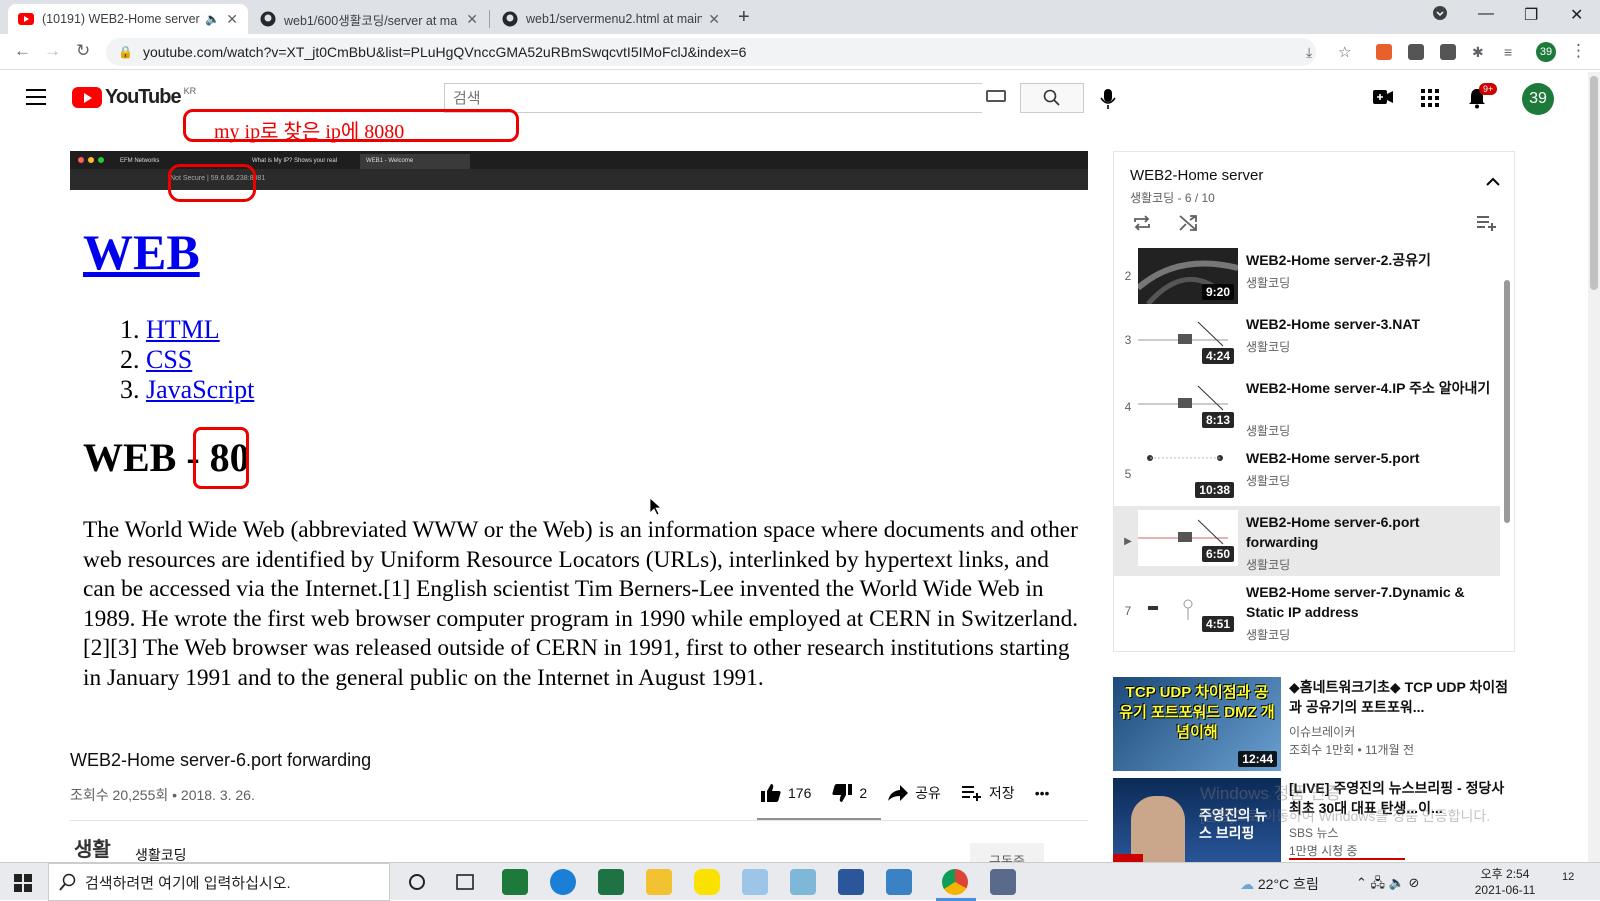  Describe the element at coordinates (614, 19) in the screenshot. I see `tab-title: web1/servermenu2.html at main` at that location.